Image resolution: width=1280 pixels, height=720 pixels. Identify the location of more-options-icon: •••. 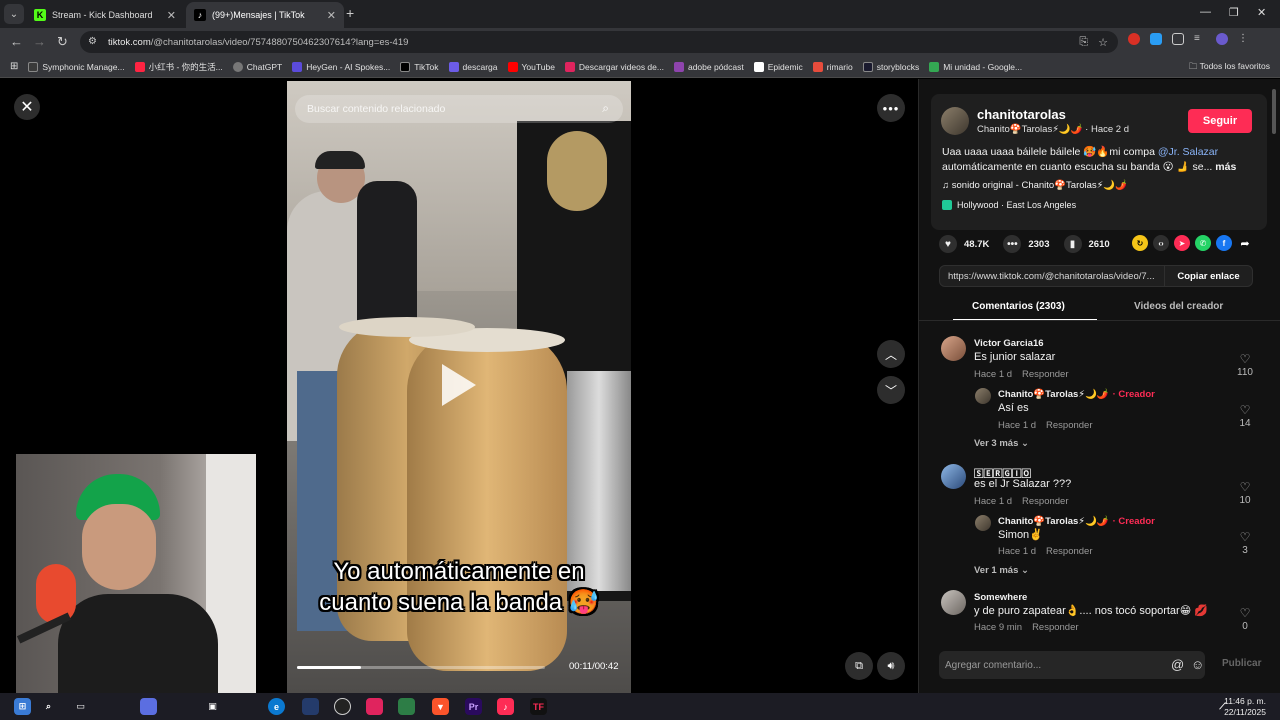
(891, 108).